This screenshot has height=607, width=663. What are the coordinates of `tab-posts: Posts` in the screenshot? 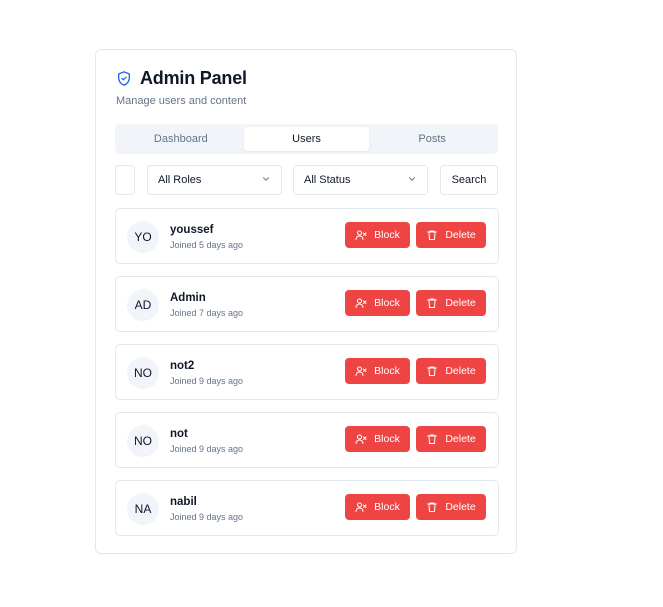 It's located at (432, 139).